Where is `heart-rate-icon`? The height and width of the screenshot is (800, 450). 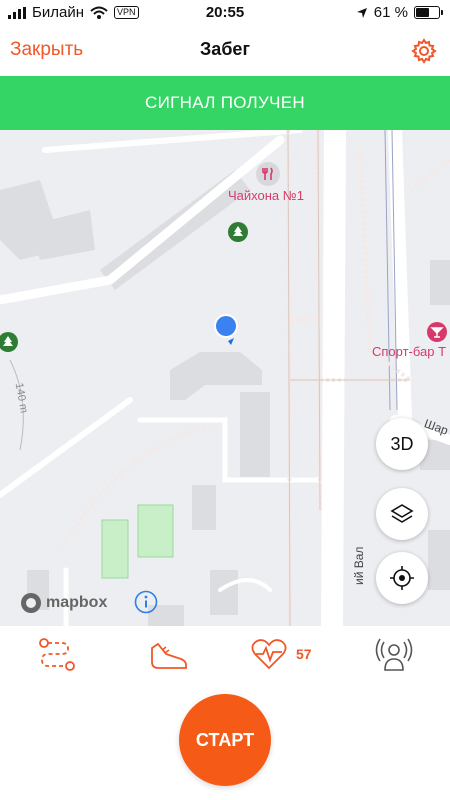 heart-rate-icon is located at coordinates (269, 654).